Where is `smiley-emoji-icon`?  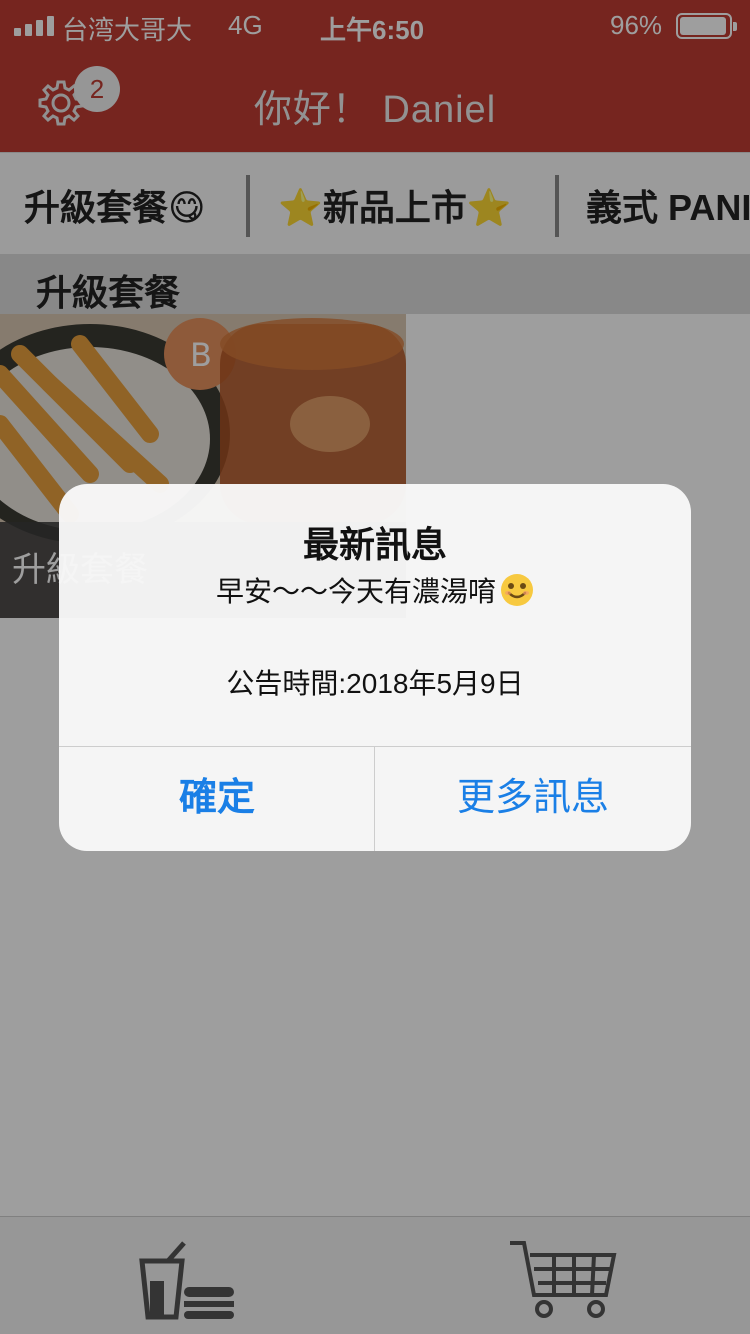
smiley-emoji-icon is located at coordinates (517, 590).